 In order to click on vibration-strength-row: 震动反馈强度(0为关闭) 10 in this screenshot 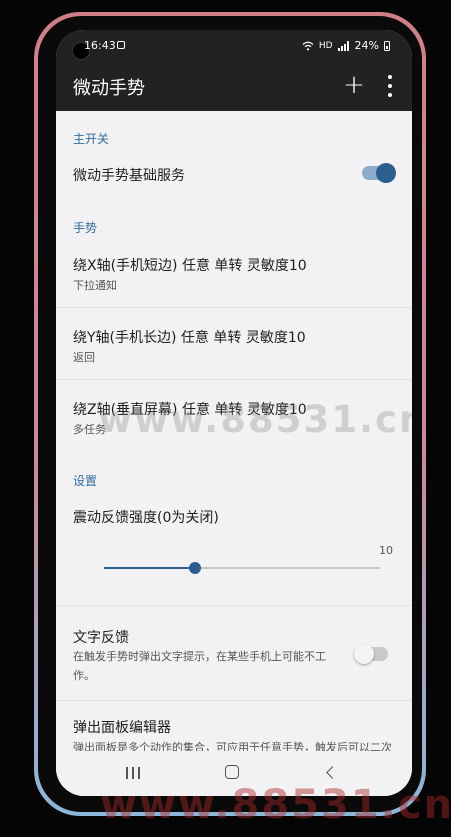, I will do `click(234, 536)`.